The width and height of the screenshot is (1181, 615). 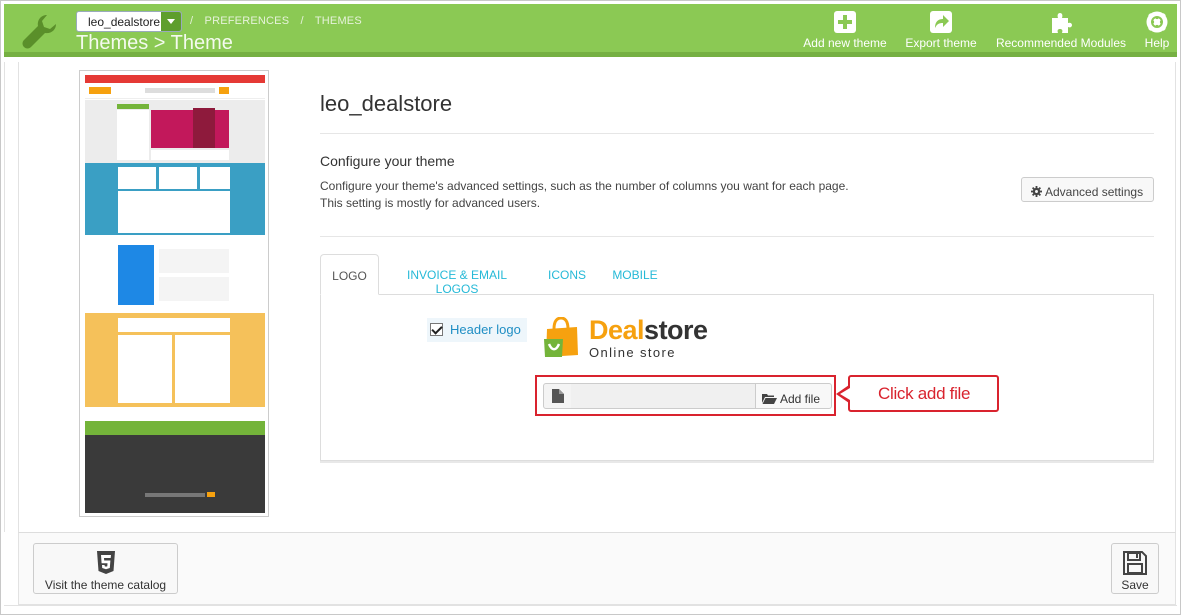 I want to click on theme-preview-image, so click(x=174, y=293).